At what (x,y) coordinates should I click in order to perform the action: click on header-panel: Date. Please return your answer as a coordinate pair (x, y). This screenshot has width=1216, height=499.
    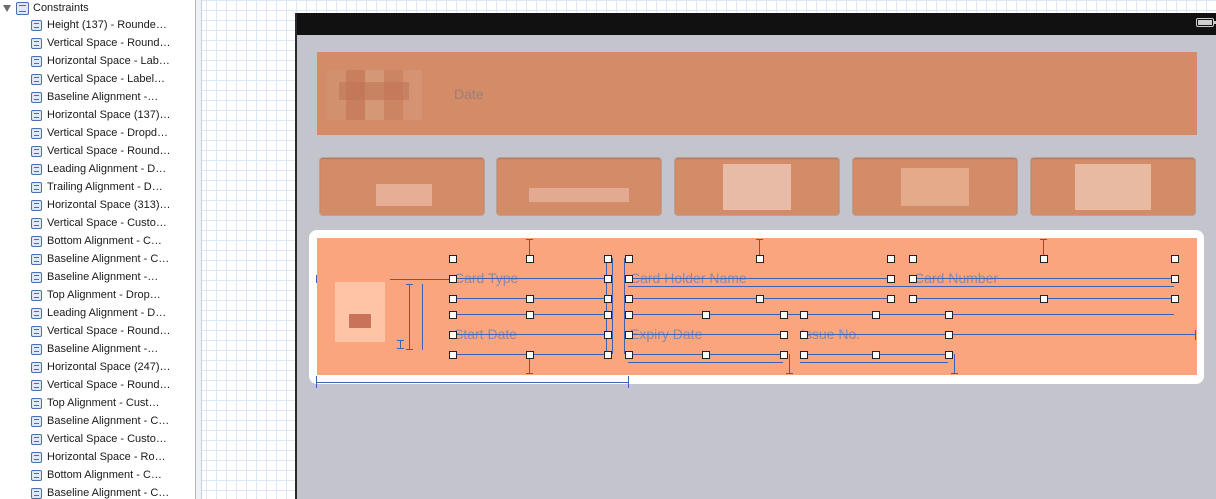
    Looking at the image, I should click on (757, 93).